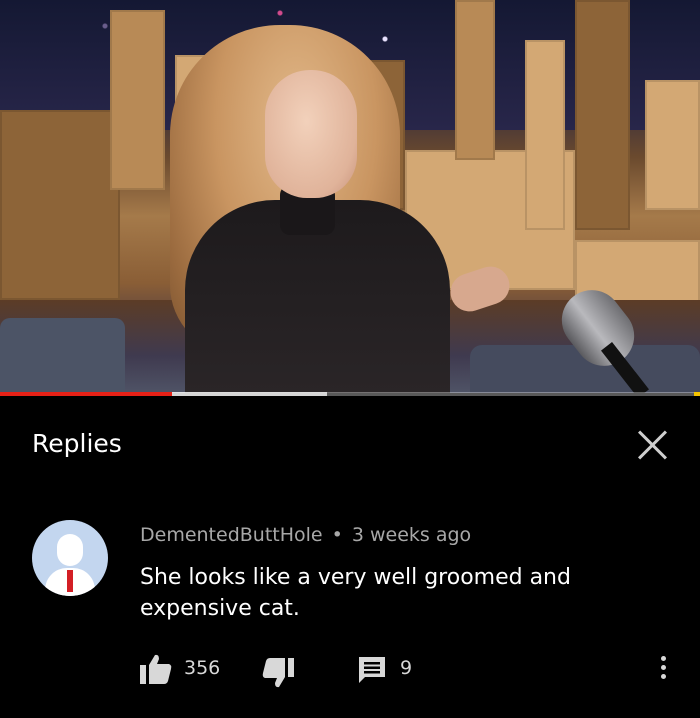 The width and height of the screenshot is (700, 718). I want to click on close-icon, so click(653, 445).